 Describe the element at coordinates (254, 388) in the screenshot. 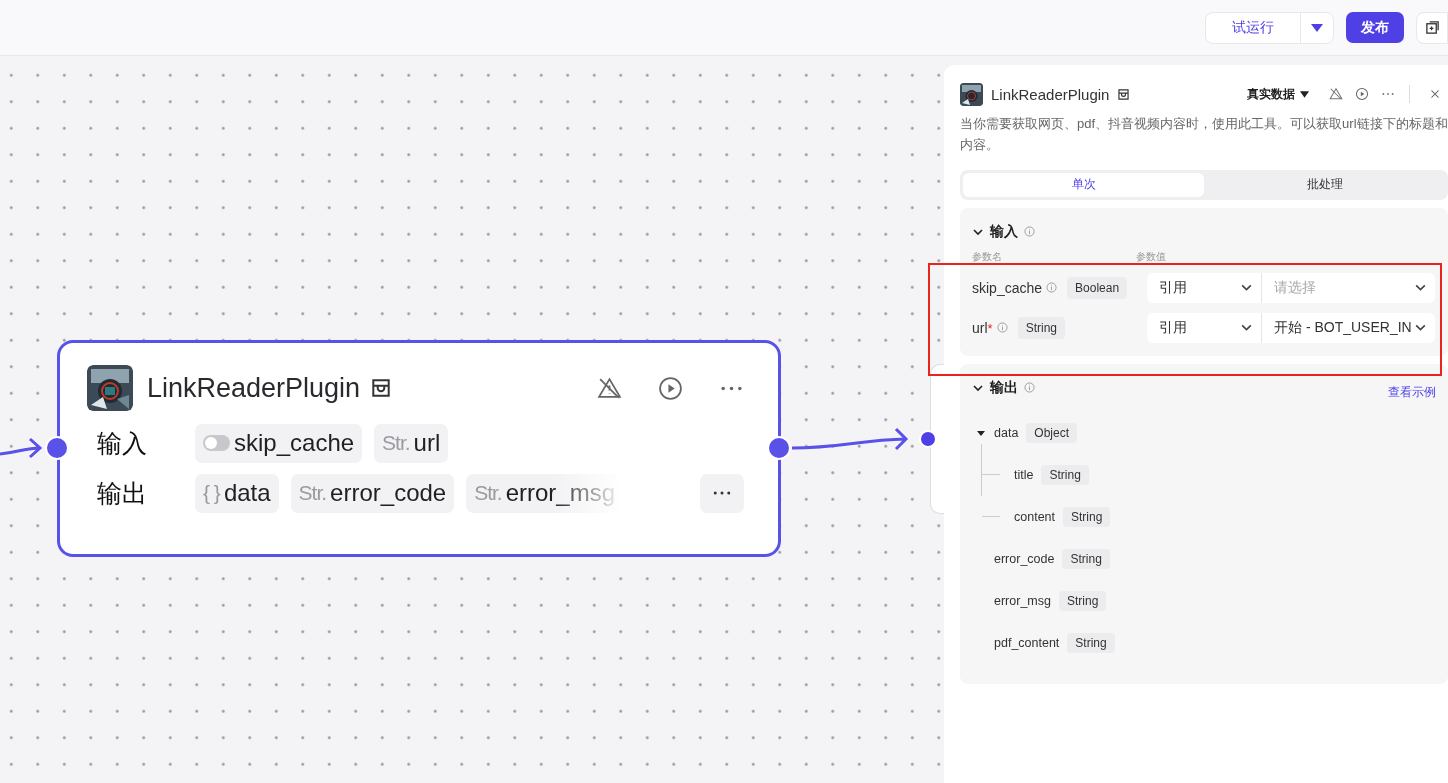

I see `node-title: LinkReaderPlugin` at that location.